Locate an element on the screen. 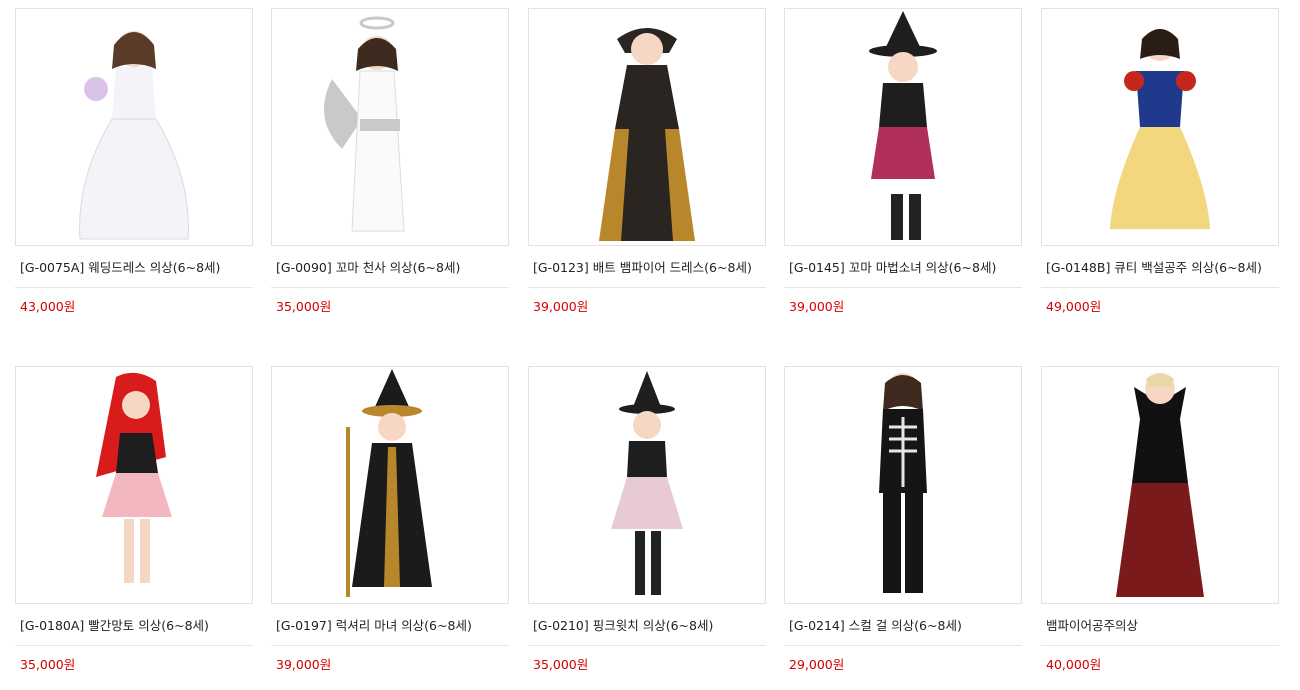 The width and height of the screenshot is (1300, 690). product-card: [G-0075A] 웨딩드레스 의상(6~8세) 43,000원 is located at coordinates (134, 161).